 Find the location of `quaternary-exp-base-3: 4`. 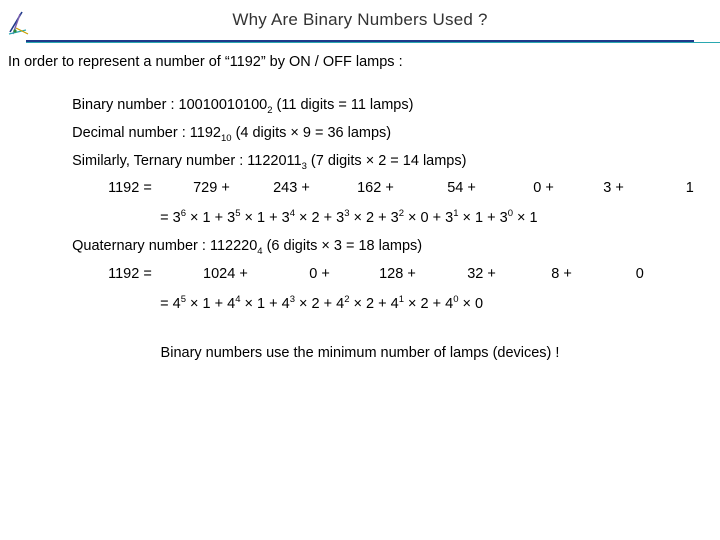

quaternary-exp-base-3: 4 is located at coordinates (340, 303).